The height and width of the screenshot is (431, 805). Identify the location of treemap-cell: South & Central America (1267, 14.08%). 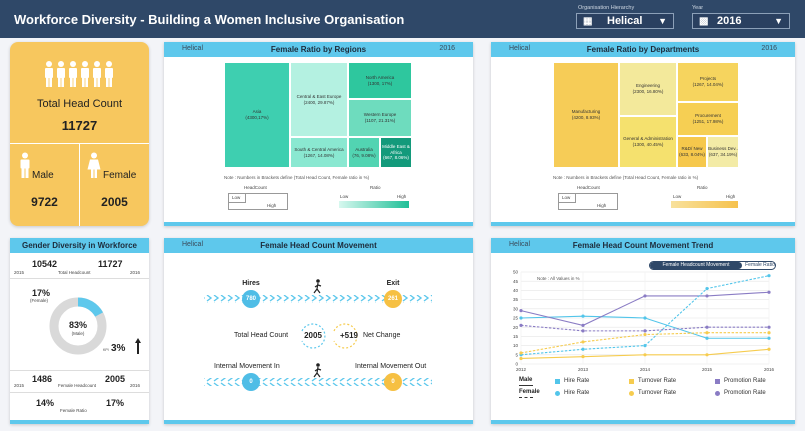
(319, 152).